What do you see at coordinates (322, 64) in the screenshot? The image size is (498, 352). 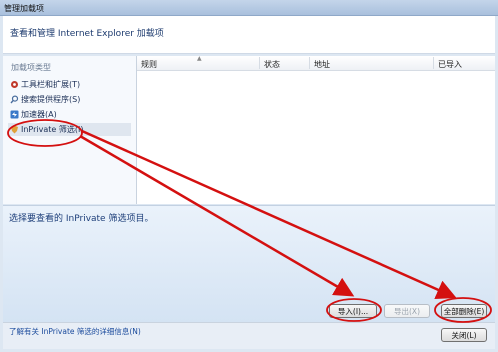 I see `column-address: 地址` at bounding box center [322, 64].